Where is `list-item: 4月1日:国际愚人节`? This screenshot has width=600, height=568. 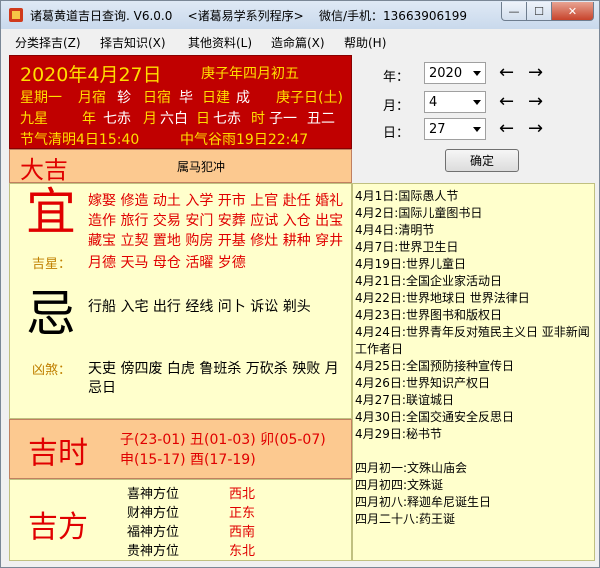
list-item: 4月1日:国际愚人节 is located at coordinates (407, 196).